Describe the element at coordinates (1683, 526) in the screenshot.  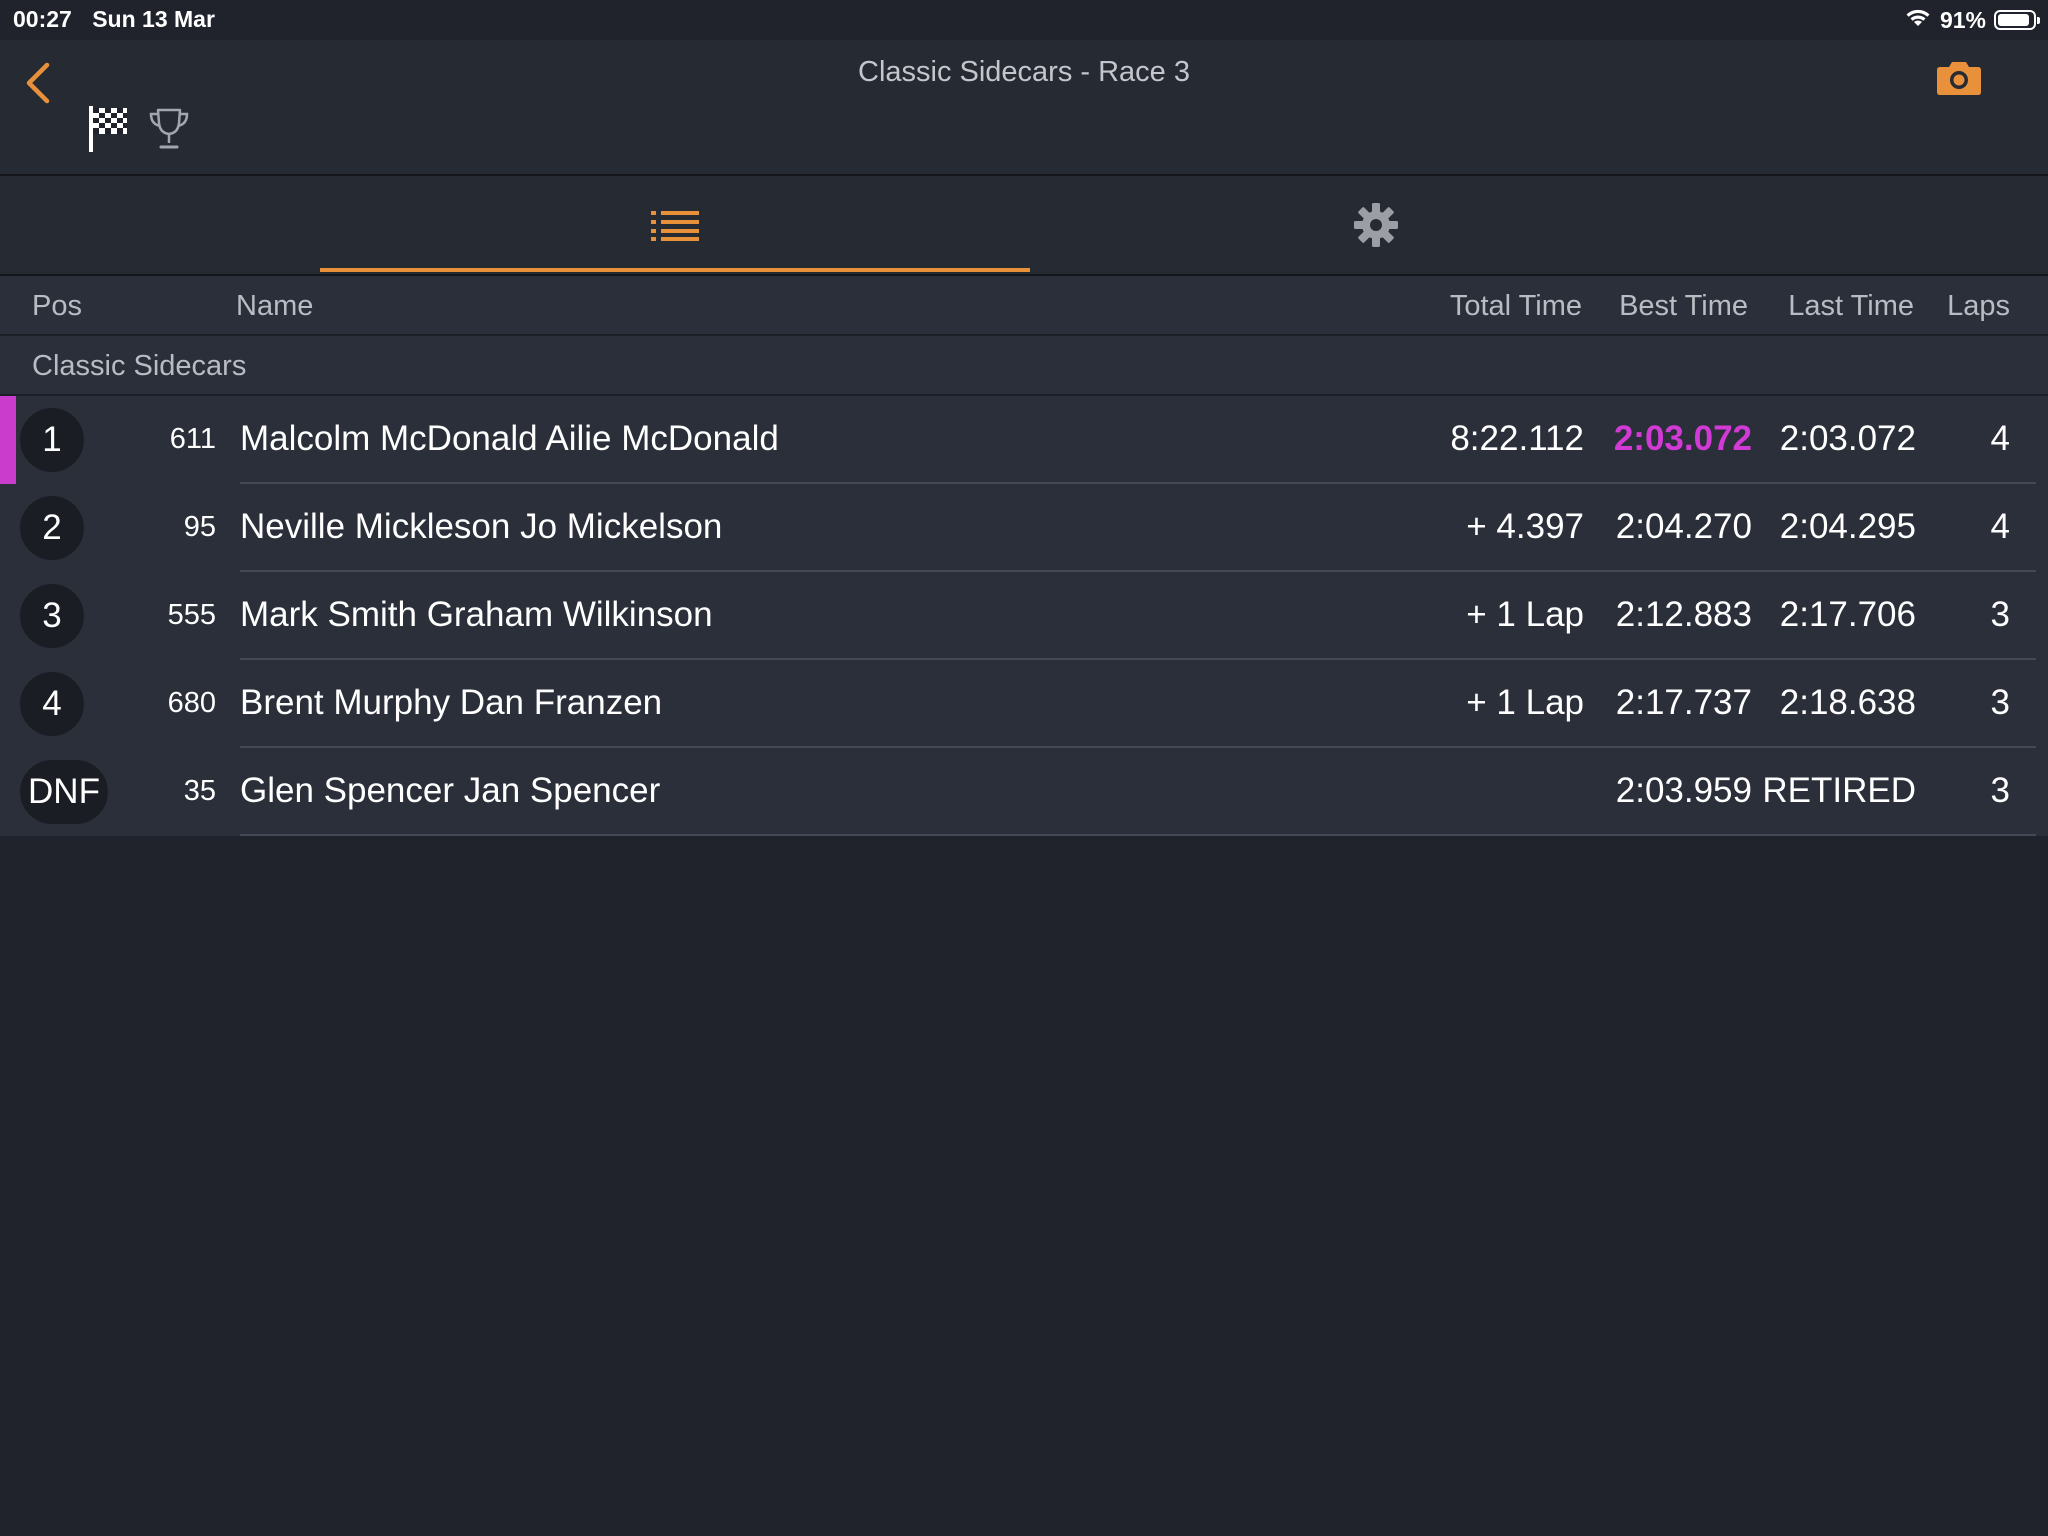
I see `best-time: 2:04.270` at that location.